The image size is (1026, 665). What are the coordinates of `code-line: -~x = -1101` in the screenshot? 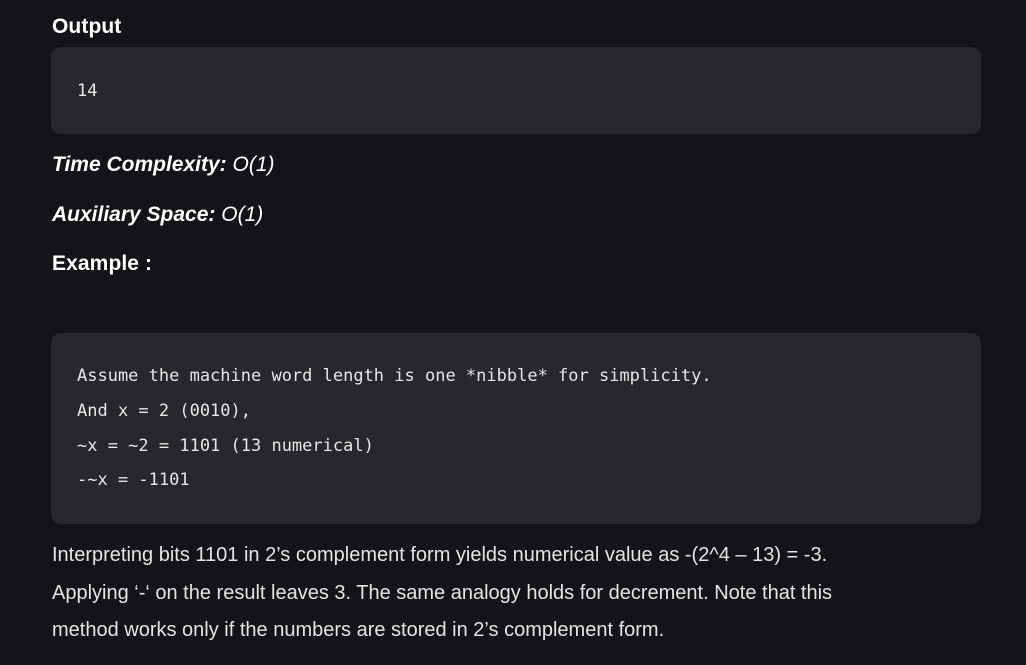 It's located at (133, 480).